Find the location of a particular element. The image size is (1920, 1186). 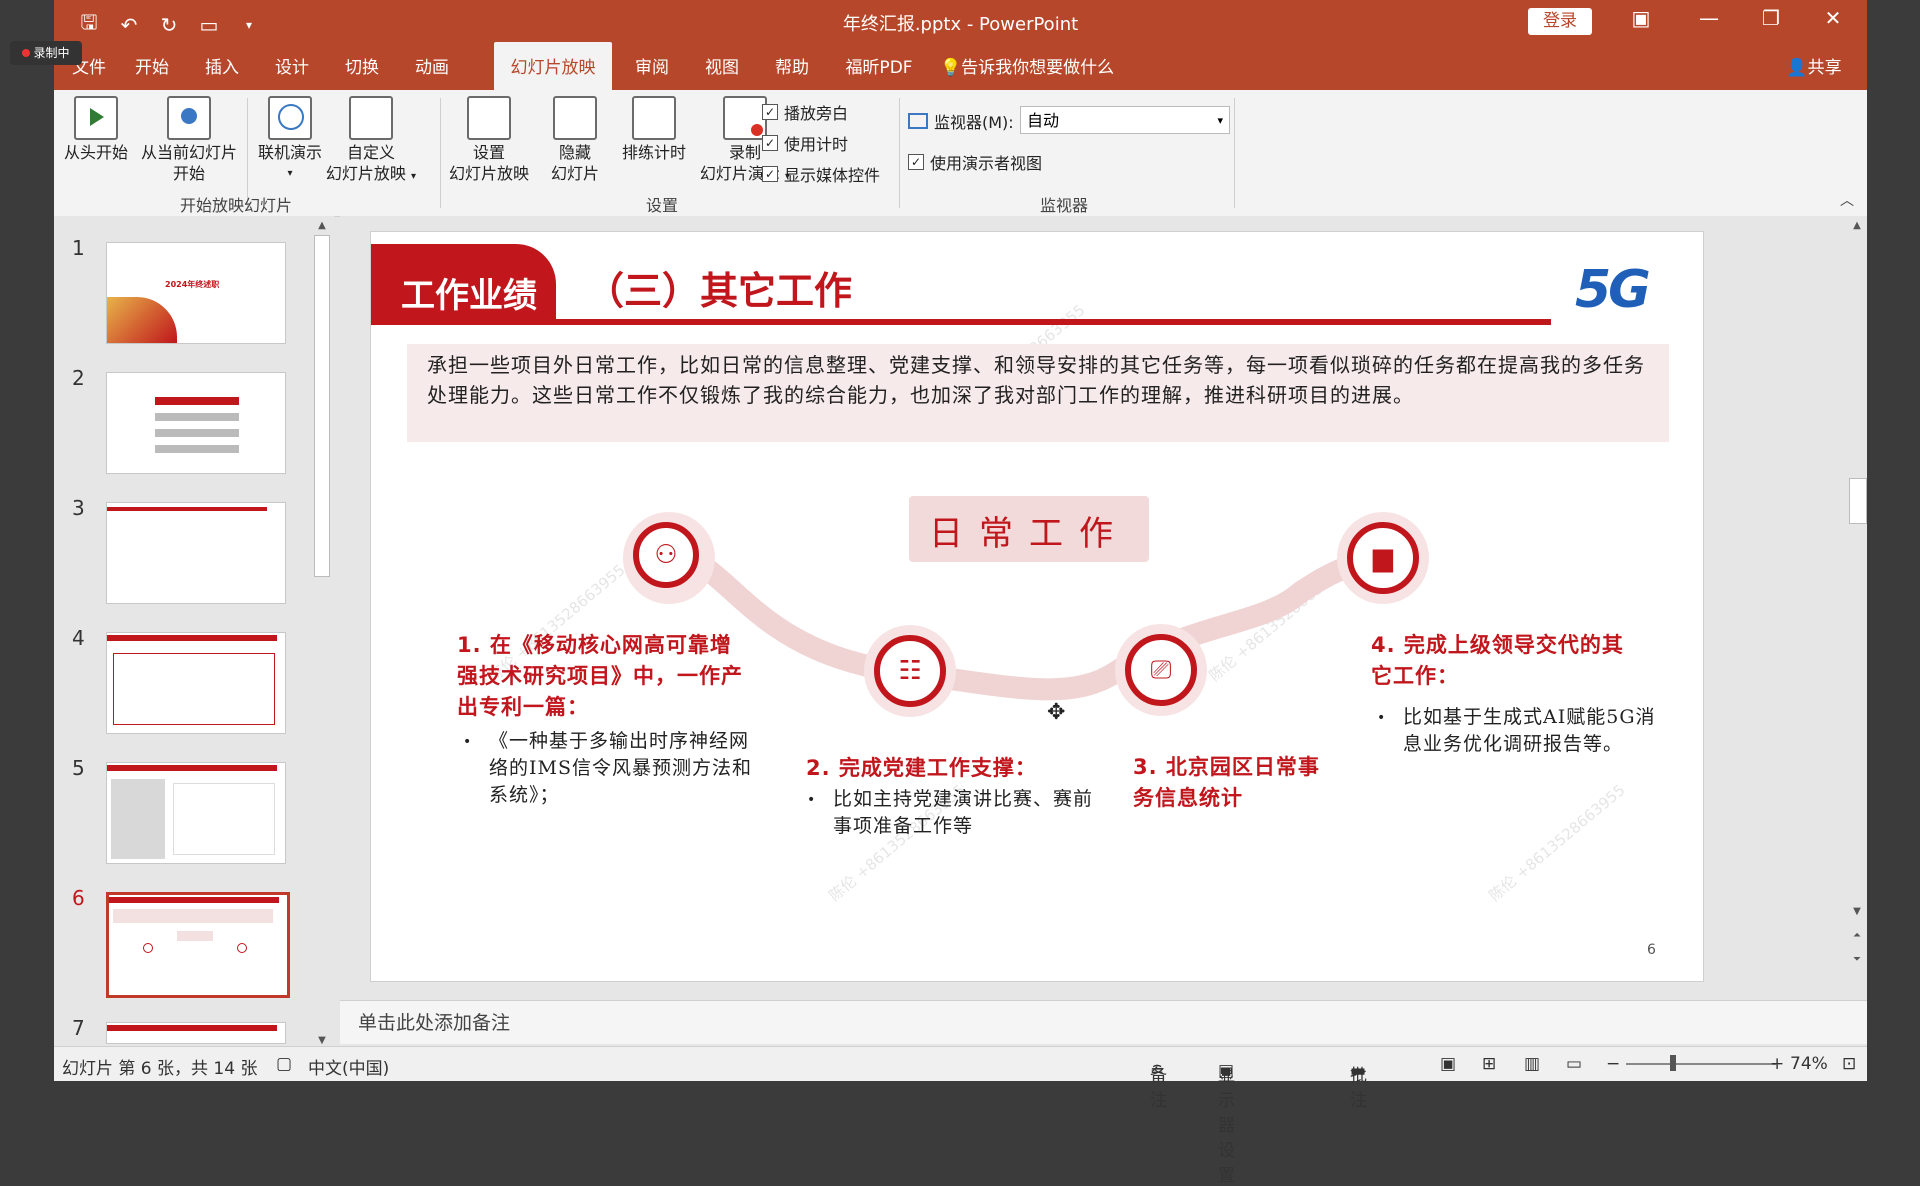

monitor-select: 自动 ▾ is located at coordinates (1125, 120).